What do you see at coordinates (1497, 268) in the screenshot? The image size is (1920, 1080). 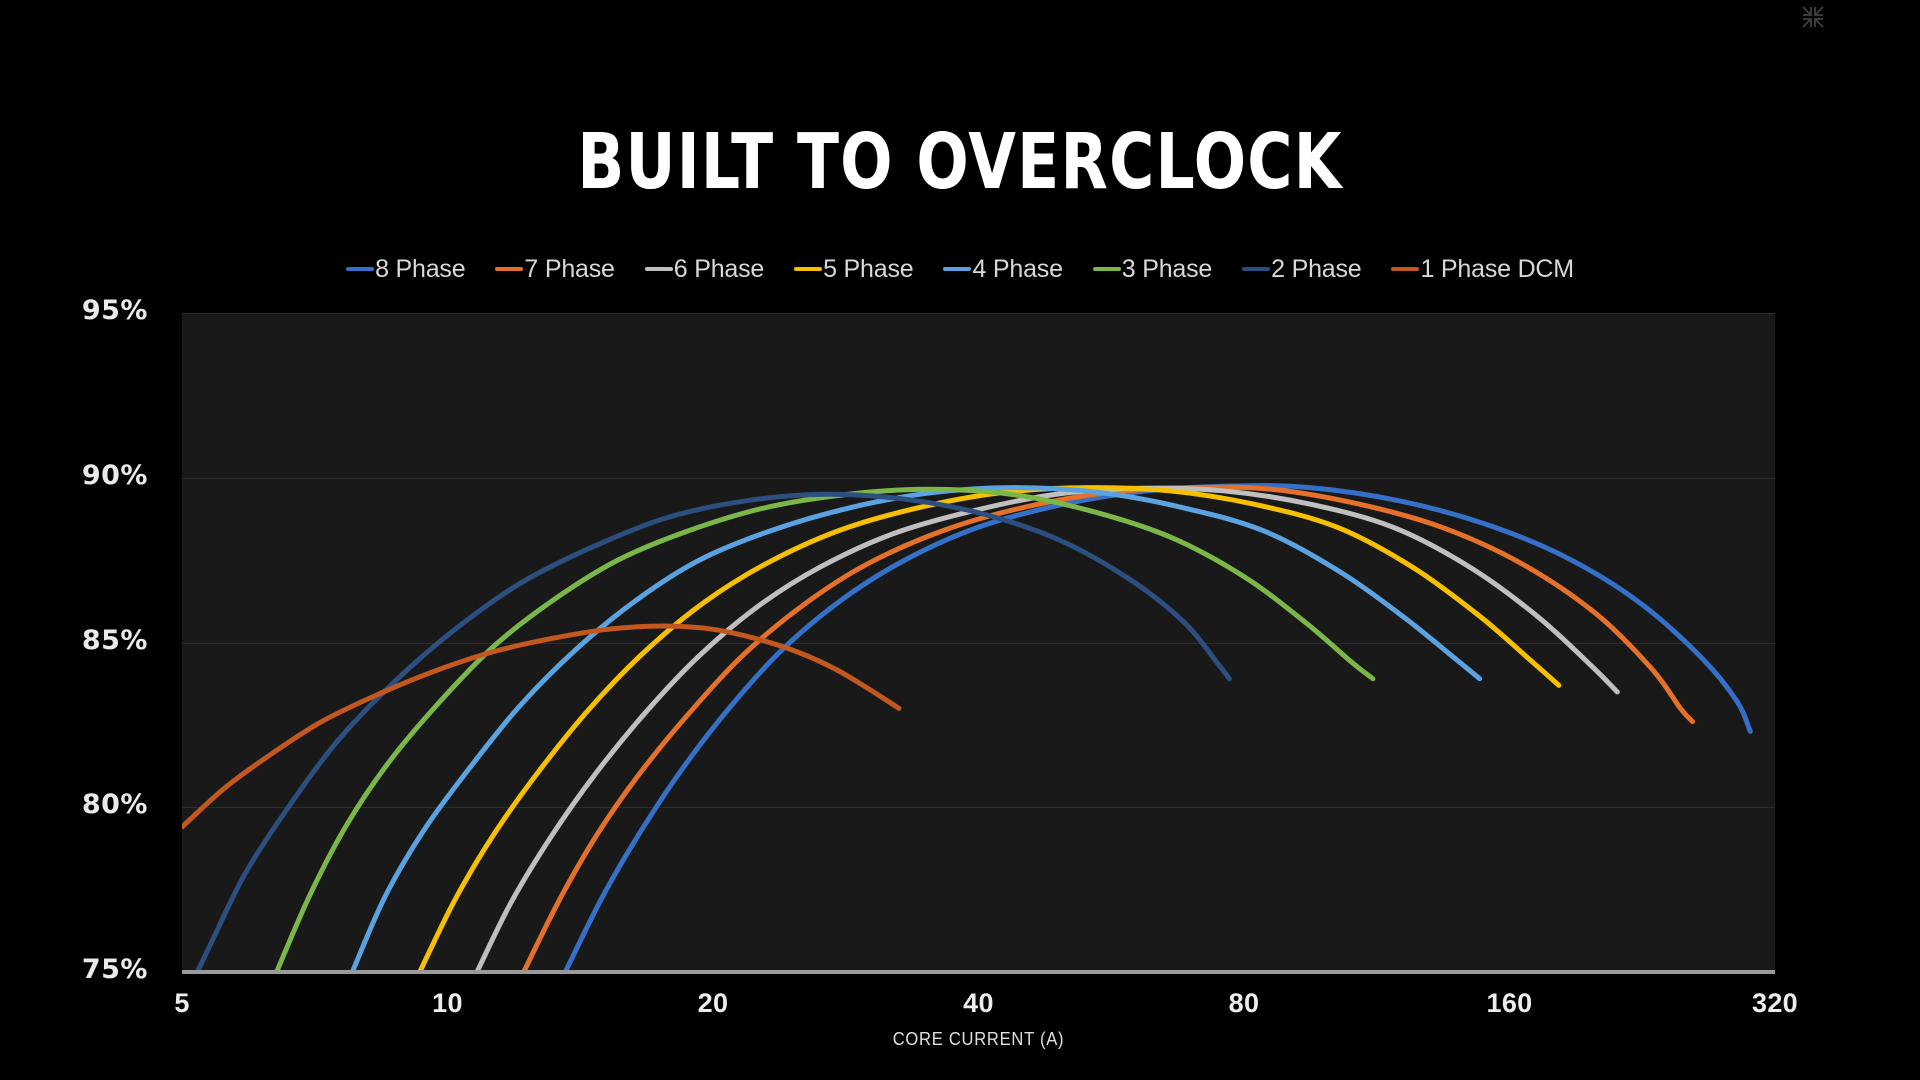 I see `legend-item-label: 1 Phase DCM` at bounding box center [1497, 268].